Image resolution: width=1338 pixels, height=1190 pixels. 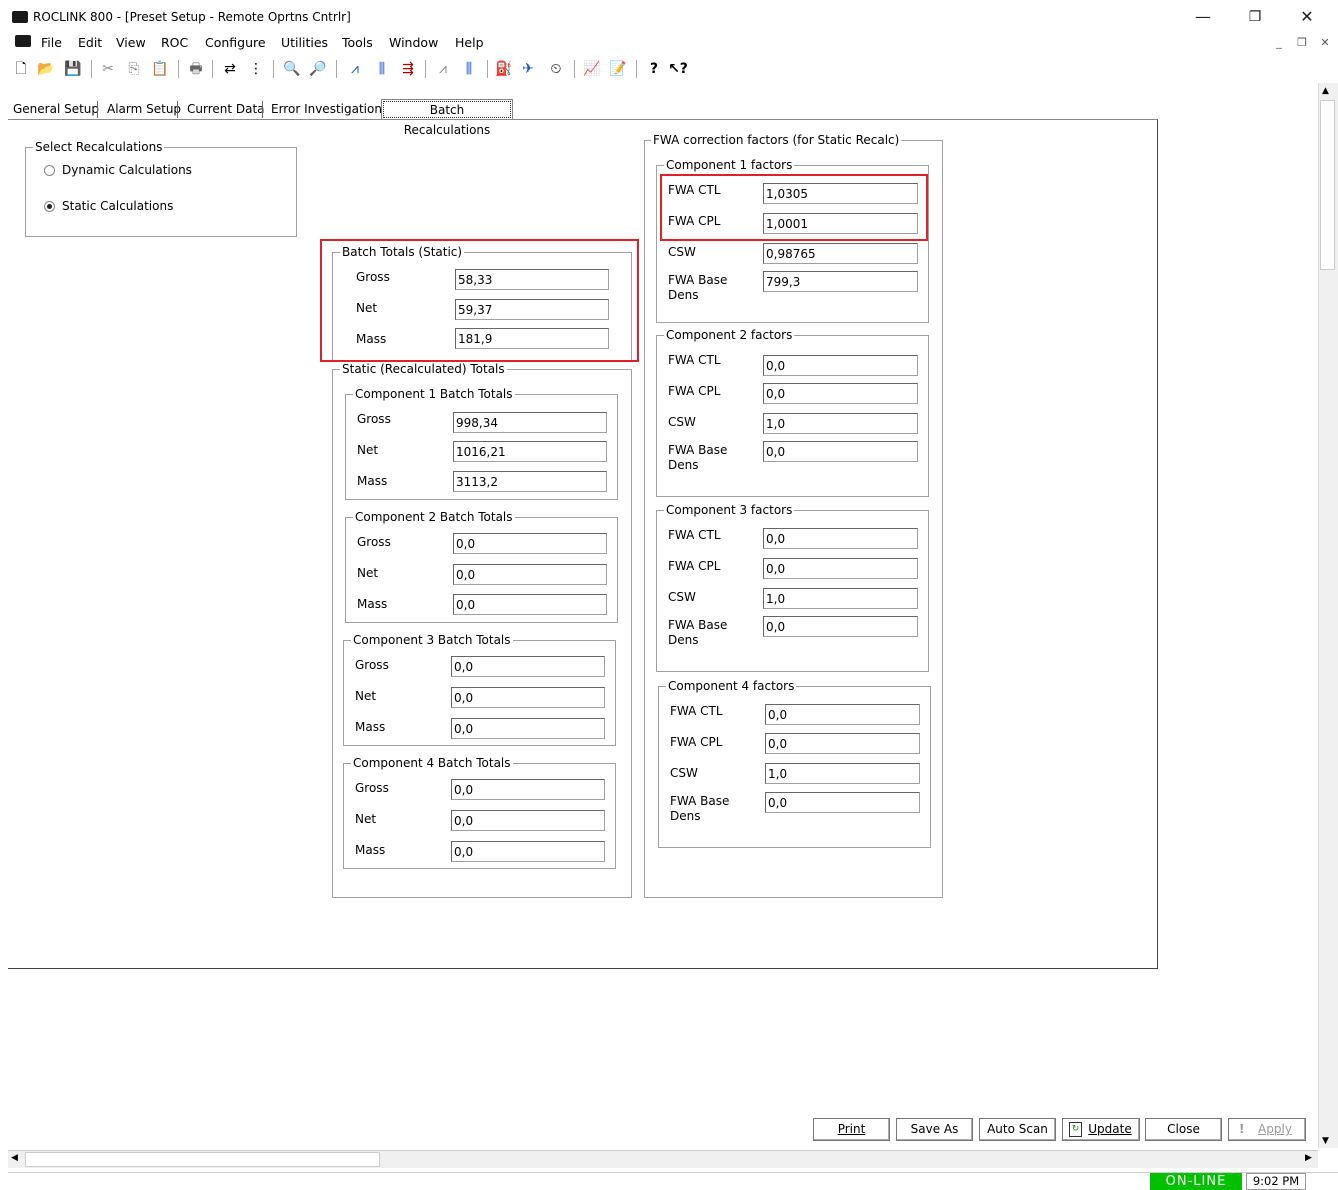 What do you see at coordinates (326, 109) in the screenshot?
I see `tab-error-investigation: Error Investigation` at bounding box center [326, 109].